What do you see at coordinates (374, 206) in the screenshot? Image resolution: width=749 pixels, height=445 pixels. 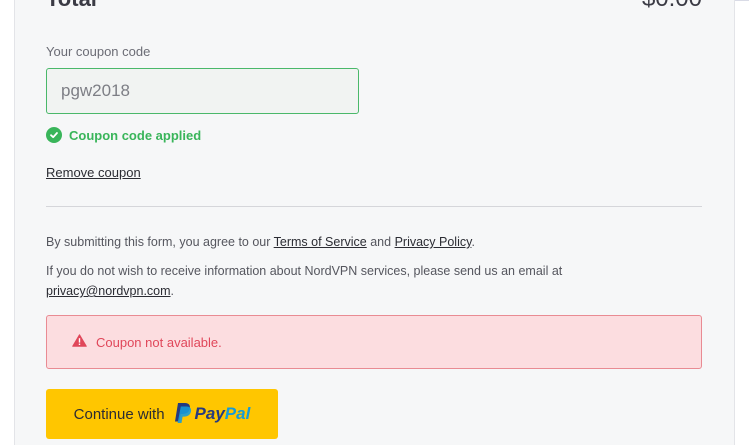 I see `divider` at bounding box center [374, 206].